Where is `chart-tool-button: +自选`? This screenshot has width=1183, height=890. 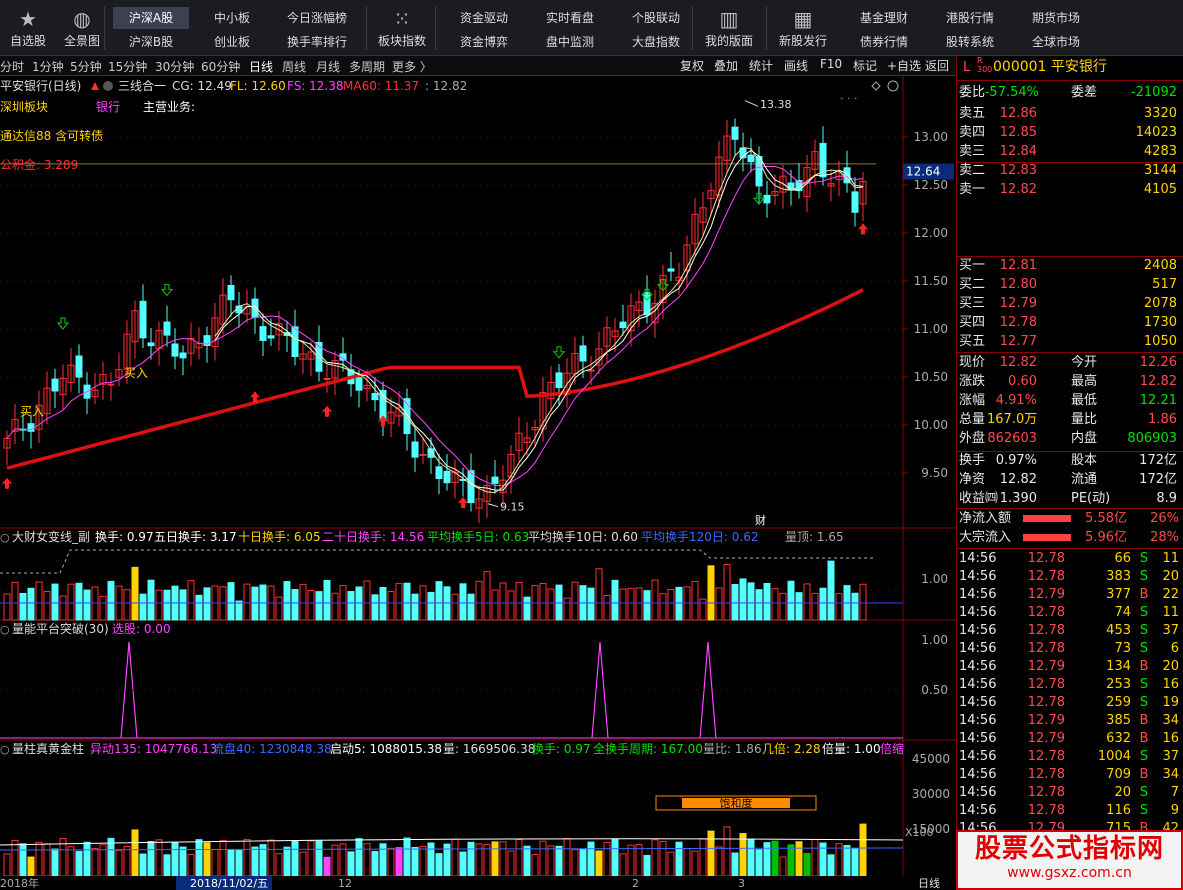 chart-tool-button: +自选 is located at coordinates (904, 65).